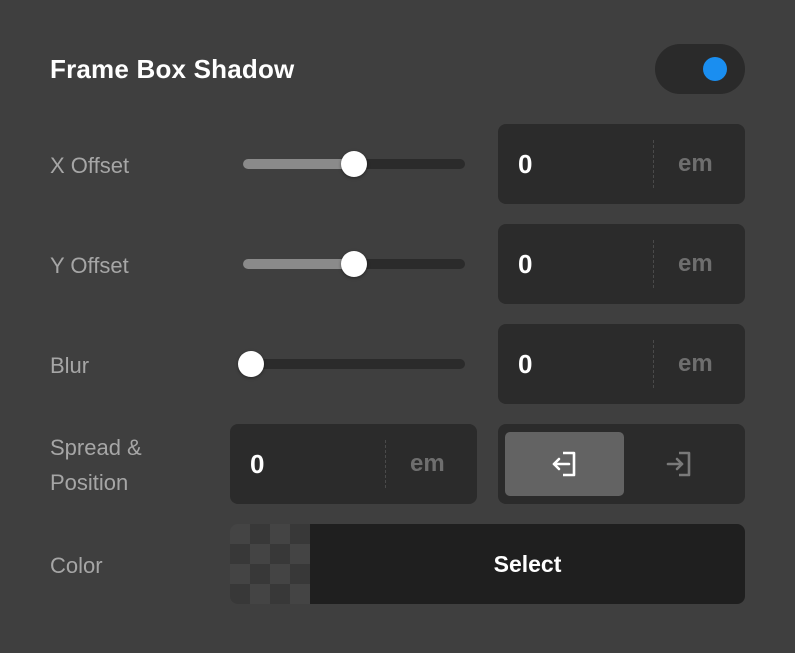 The image size is (795, 653). What do you see at coordinates (427, 464) in the screenshot?
I see `spread-unit: em` at bounding box center [427, 464].